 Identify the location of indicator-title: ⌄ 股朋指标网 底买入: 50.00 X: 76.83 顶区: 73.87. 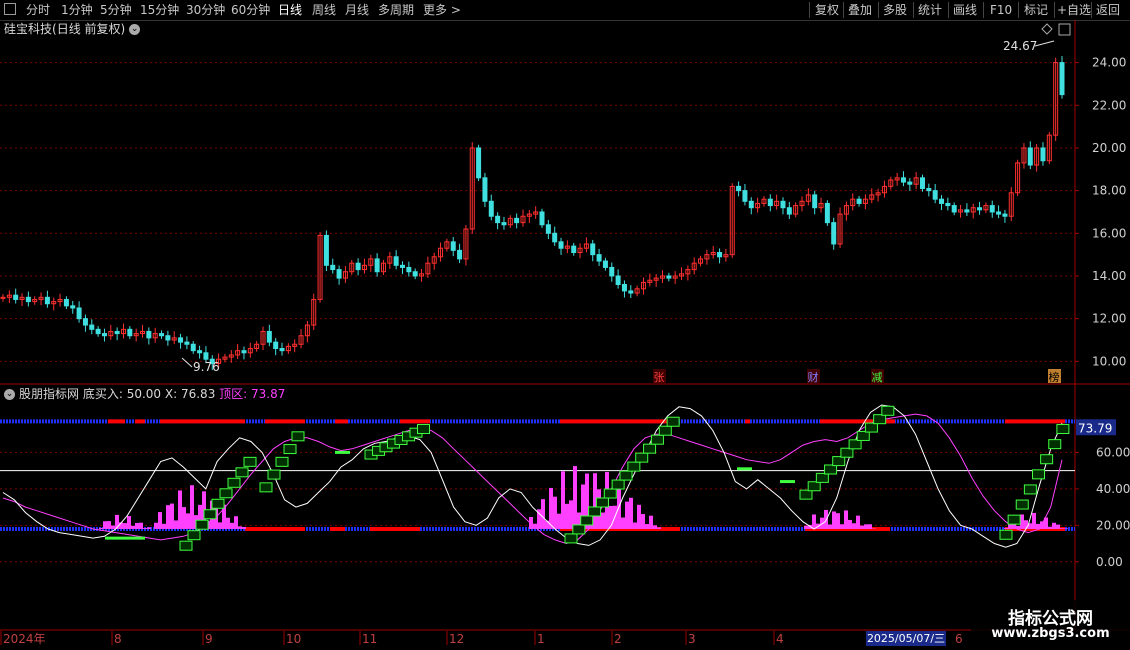
(144, 394).